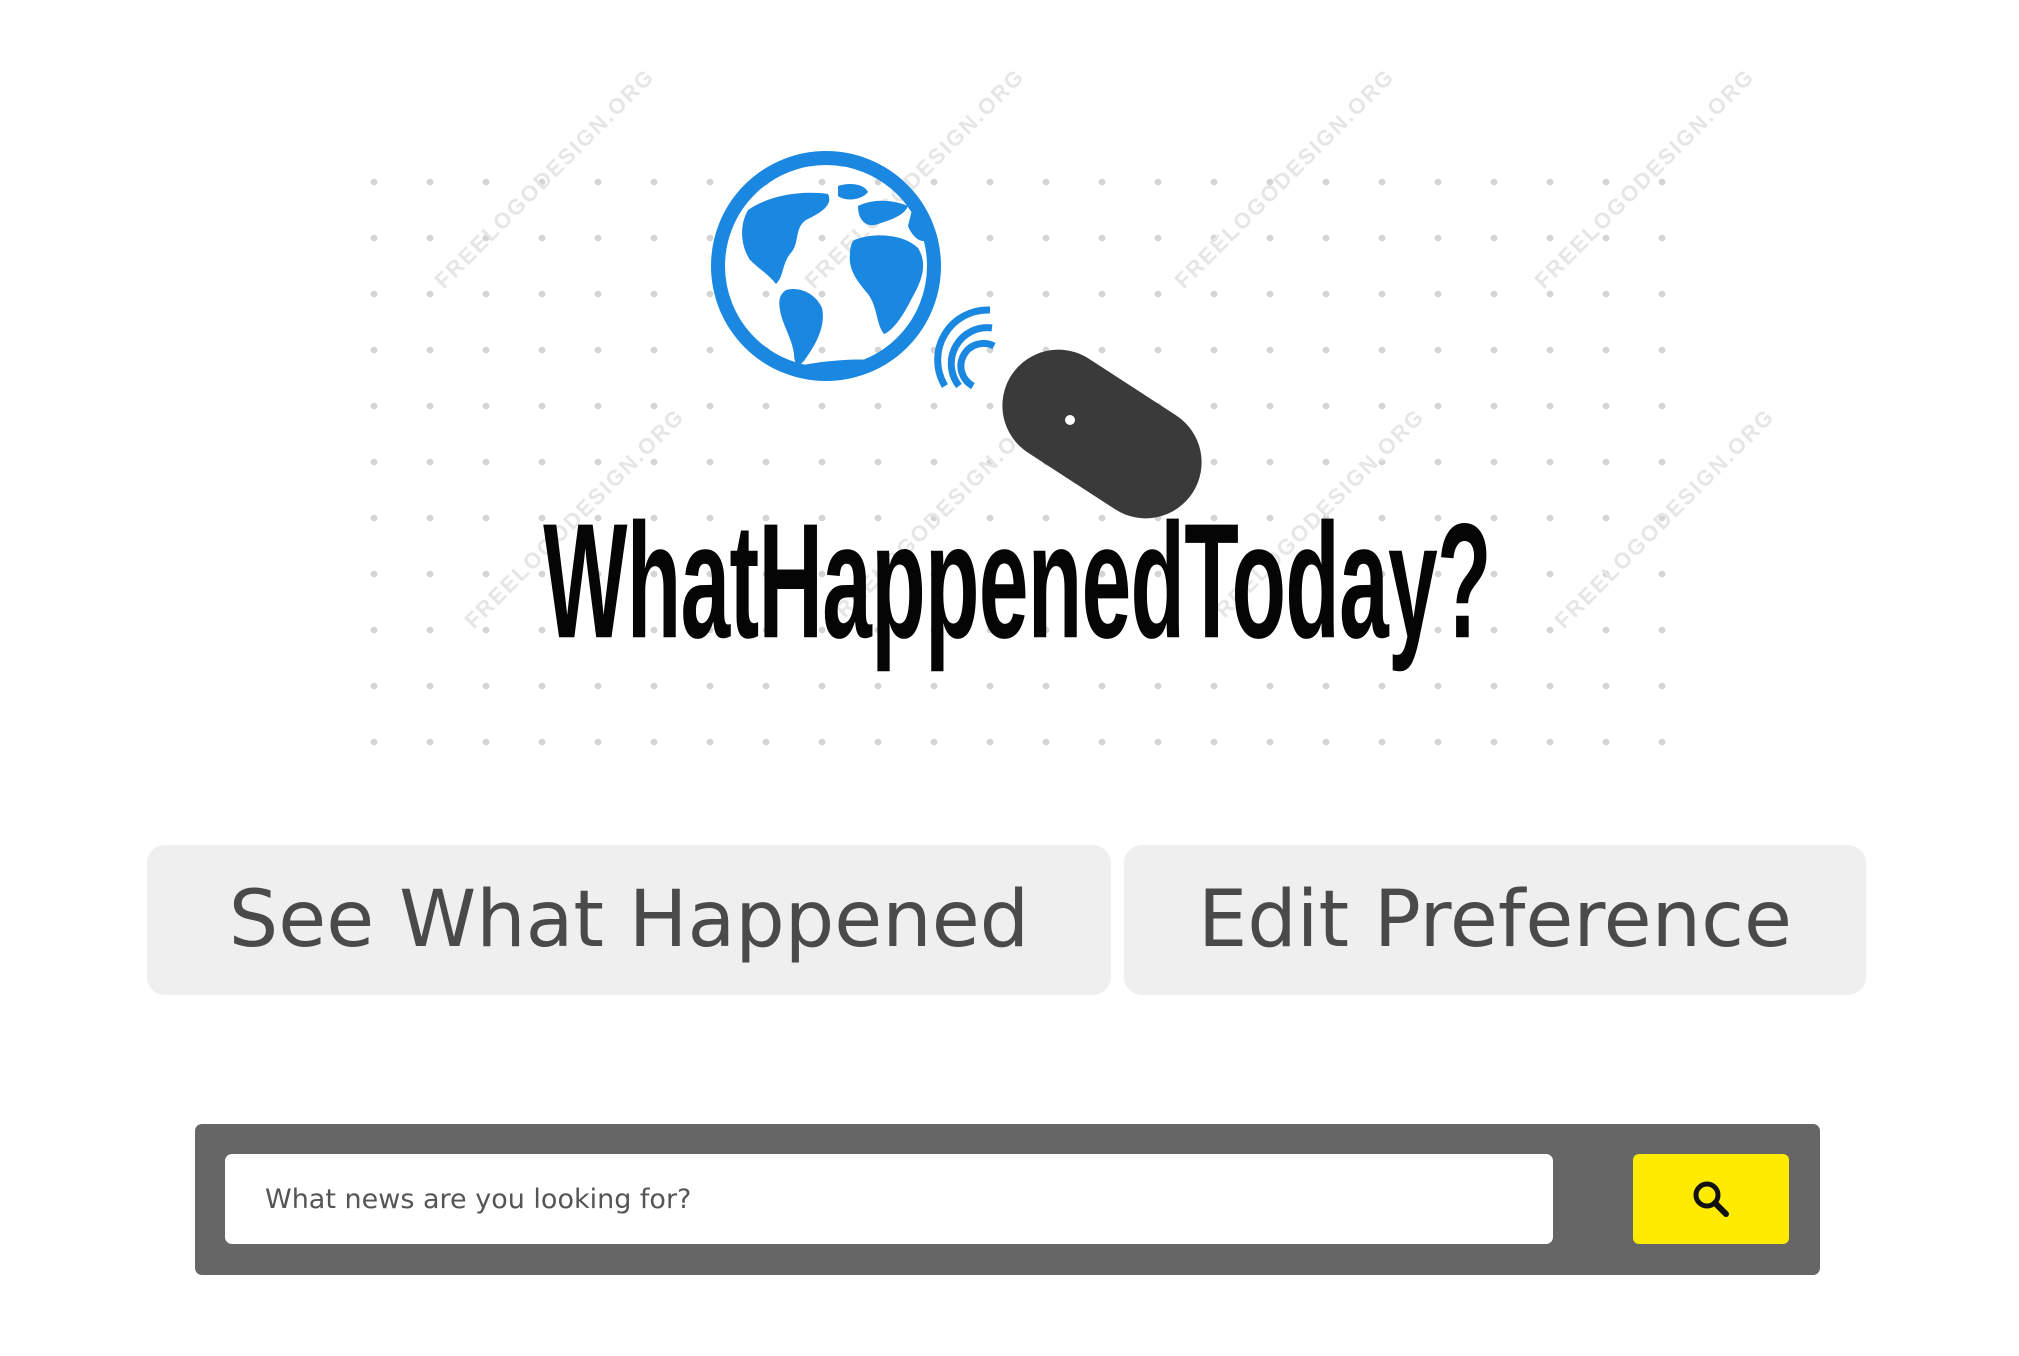 This screenshot has height=1356, width=2019. I want to click on logo-wordmark: WhatHappenedToday?, so click(1017, 581).